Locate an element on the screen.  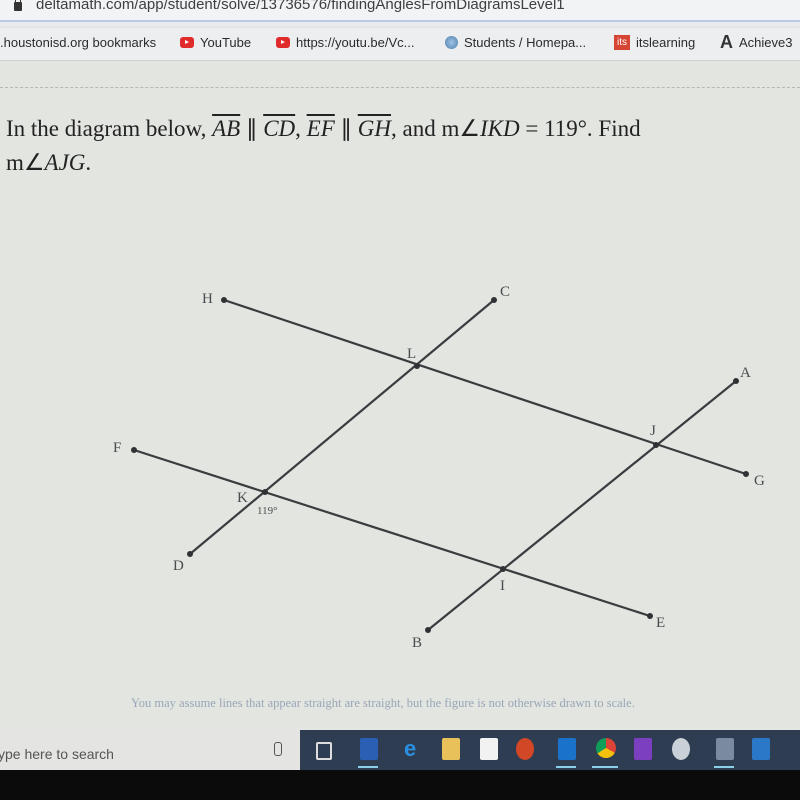
onenote-icon is located at coordinates (643, 749).